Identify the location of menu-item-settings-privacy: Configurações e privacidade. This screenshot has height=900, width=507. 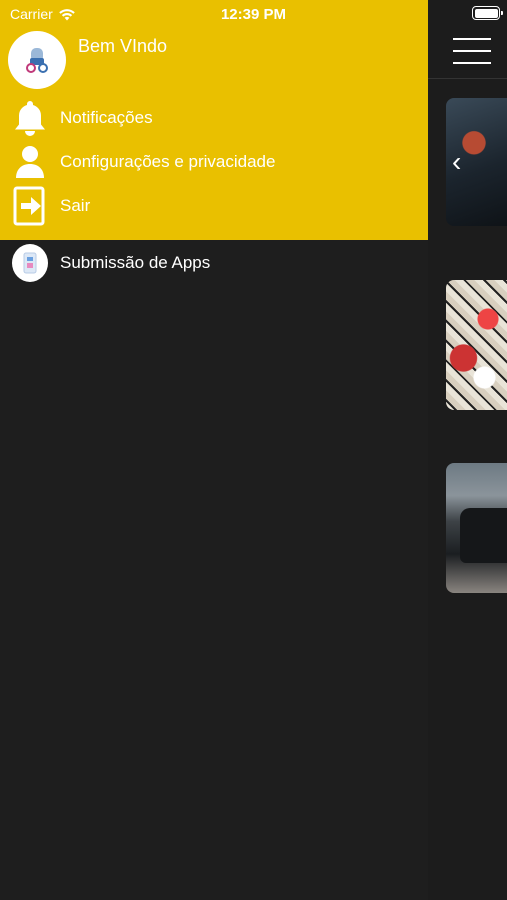
(214, 162).